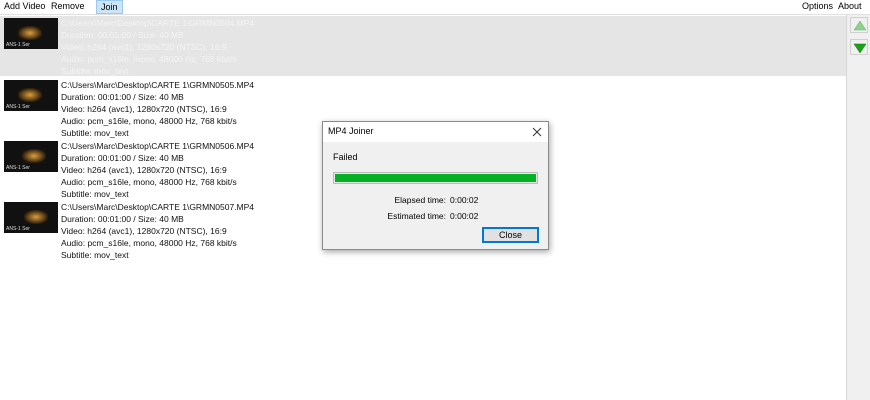 The image size is (870, 400). What do you see at coordinates (435, 14) in the screenshot?
I see `toolbar-divider` at bounding box center [435, 14].